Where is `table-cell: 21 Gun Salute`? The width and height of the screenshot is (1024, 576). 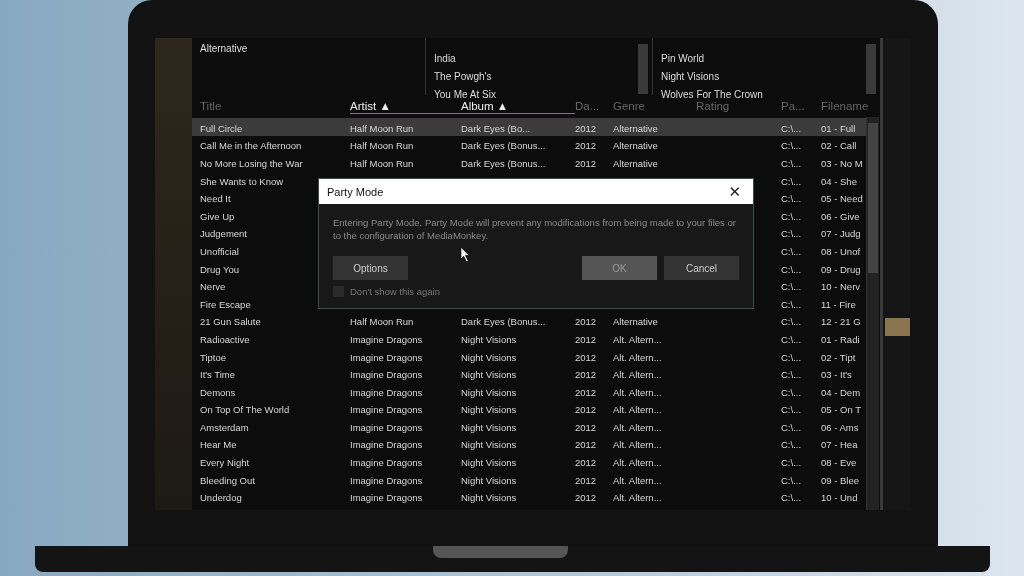
table-cell: 21 Gun Salute is located at coordinates (230, 322).